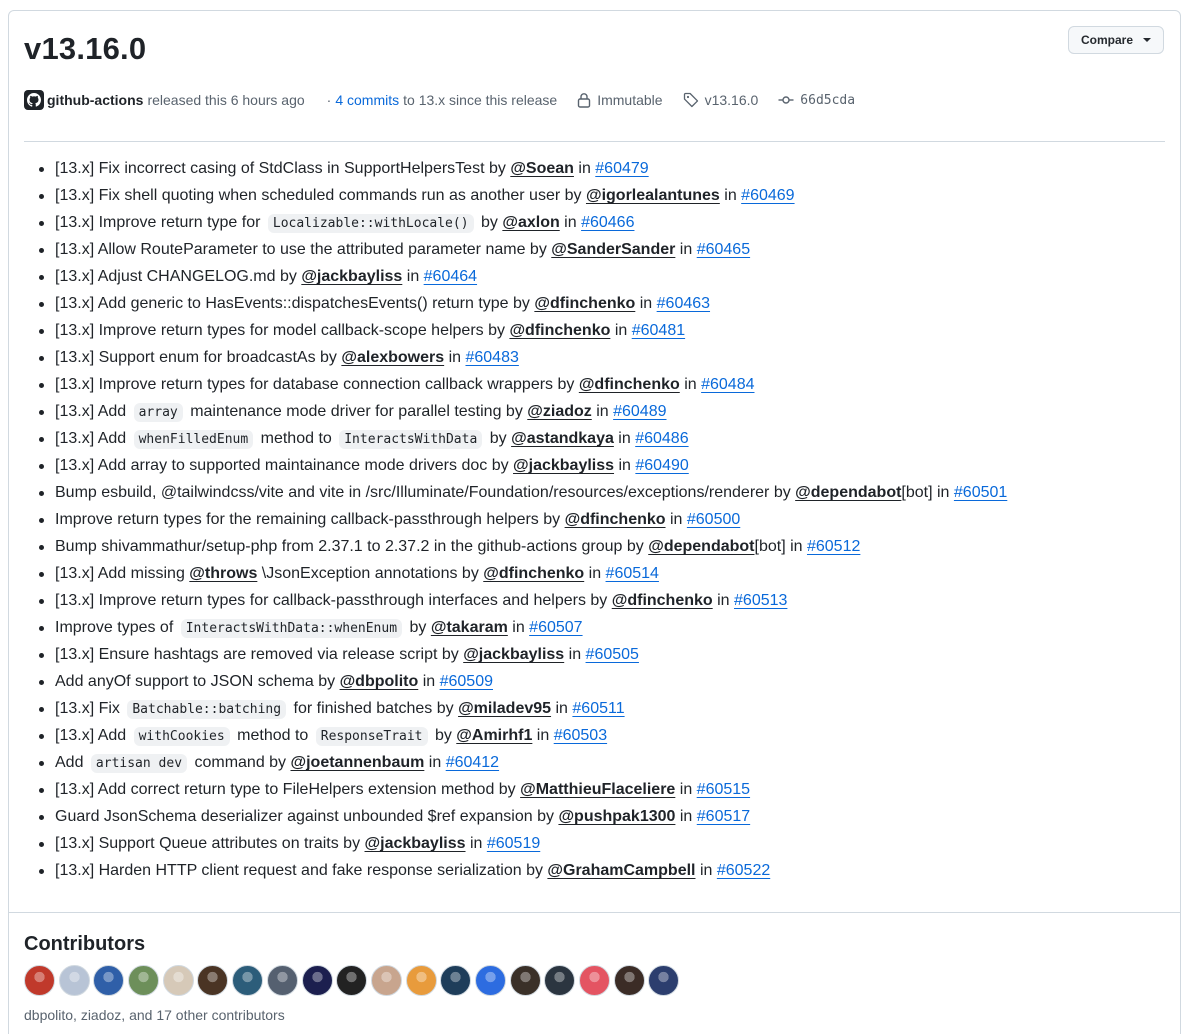 This screenshot has height=1034, width=1200. I want to click on pull-request-link: #60483, so click(491, 357).